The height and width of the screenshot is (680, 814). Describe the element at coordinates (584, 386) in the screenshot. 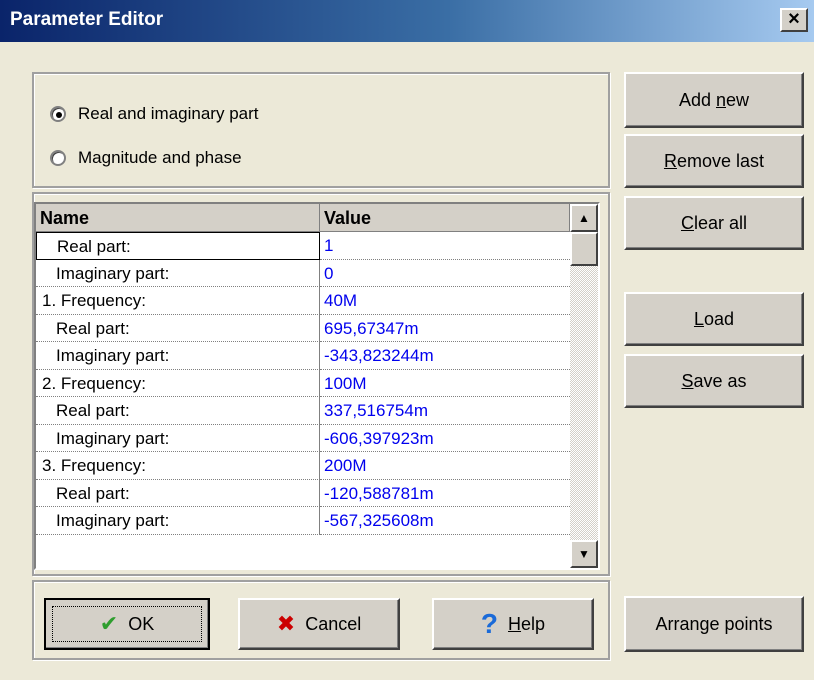

I see `vertical-scrollbar: ▲ ▼` at that location.